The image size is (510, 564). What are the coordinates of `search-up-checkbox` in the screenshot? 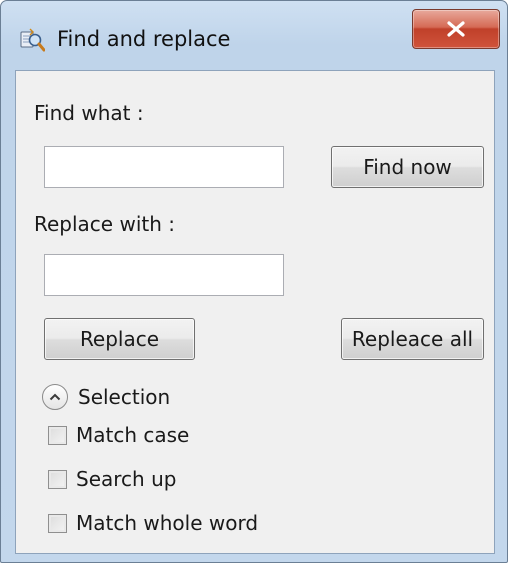 It's located at (57, 479).